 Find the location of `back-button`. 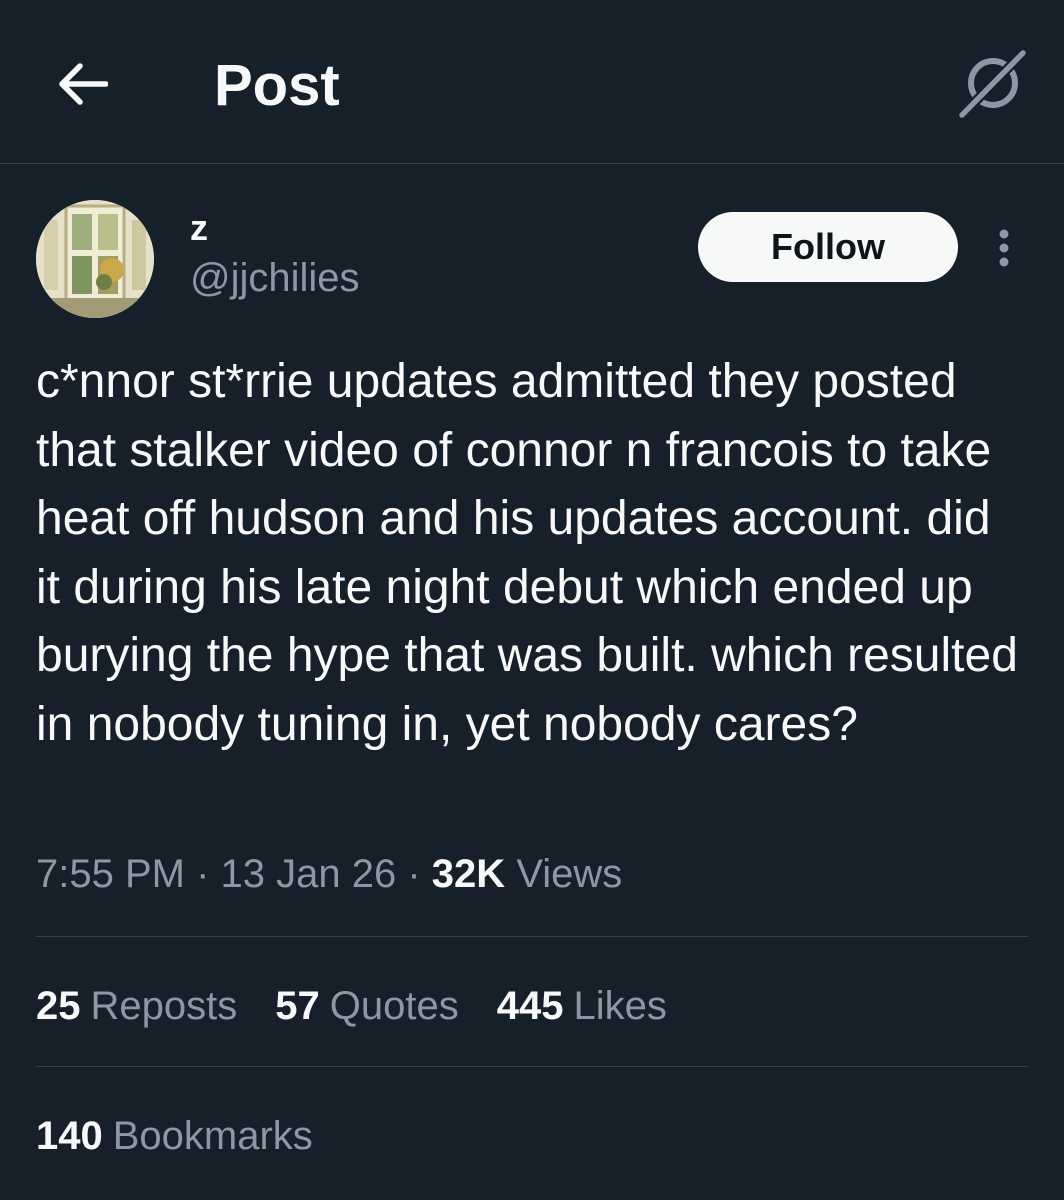

back-button is located at coordinates (82, 84).